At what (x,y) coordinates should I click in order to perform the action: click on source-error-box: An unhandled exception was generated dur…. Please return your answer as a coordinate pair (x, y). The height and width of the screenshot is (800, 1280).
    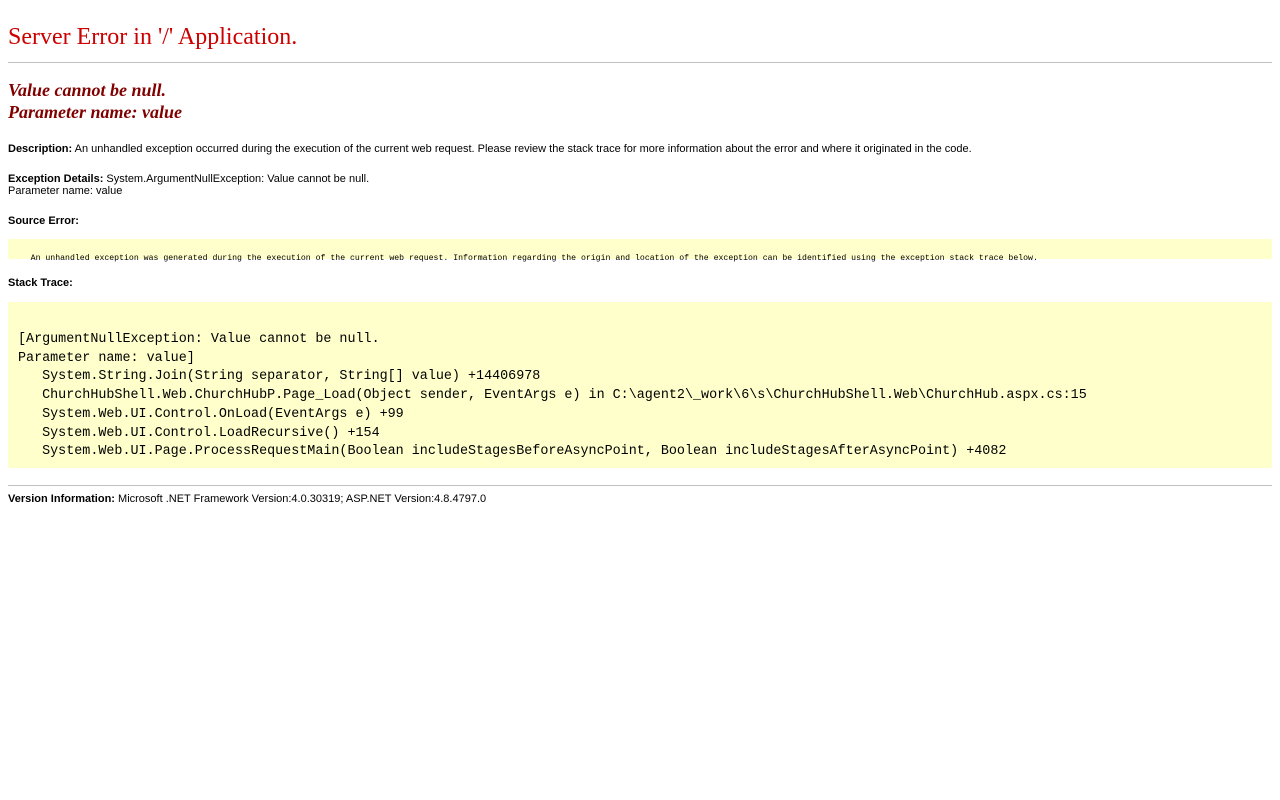
    Looking at the image, I should click on (640, 251).